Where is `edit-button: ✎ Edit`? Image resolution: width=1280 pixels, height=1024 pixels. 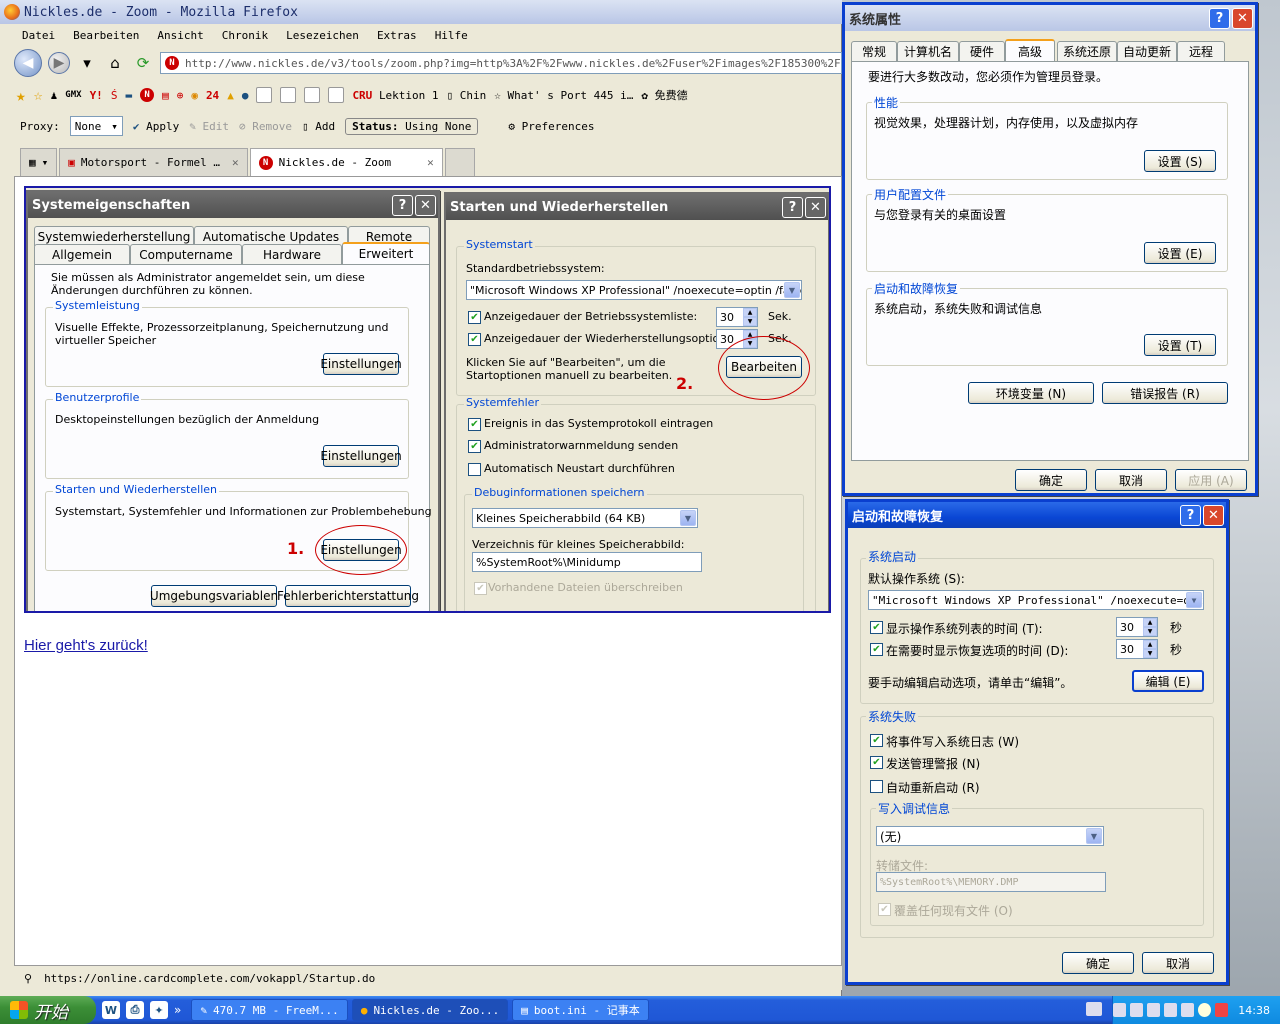
edit-button: ✎ Edit is located at coordinates (209, 126).